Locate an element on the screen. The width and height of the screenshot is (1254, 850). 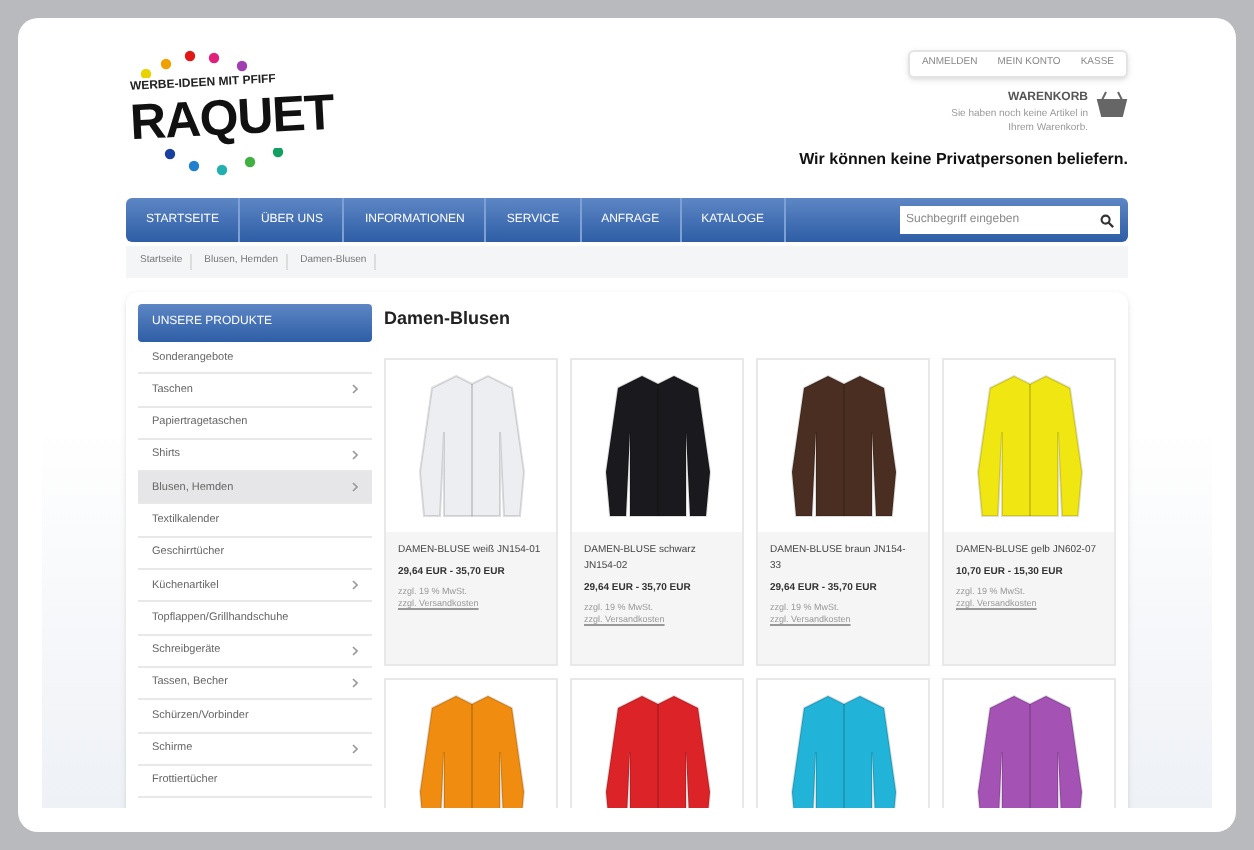
notice-text: Wir können keine Privatpersonen beliefern. is located at coordinates (963, 159).